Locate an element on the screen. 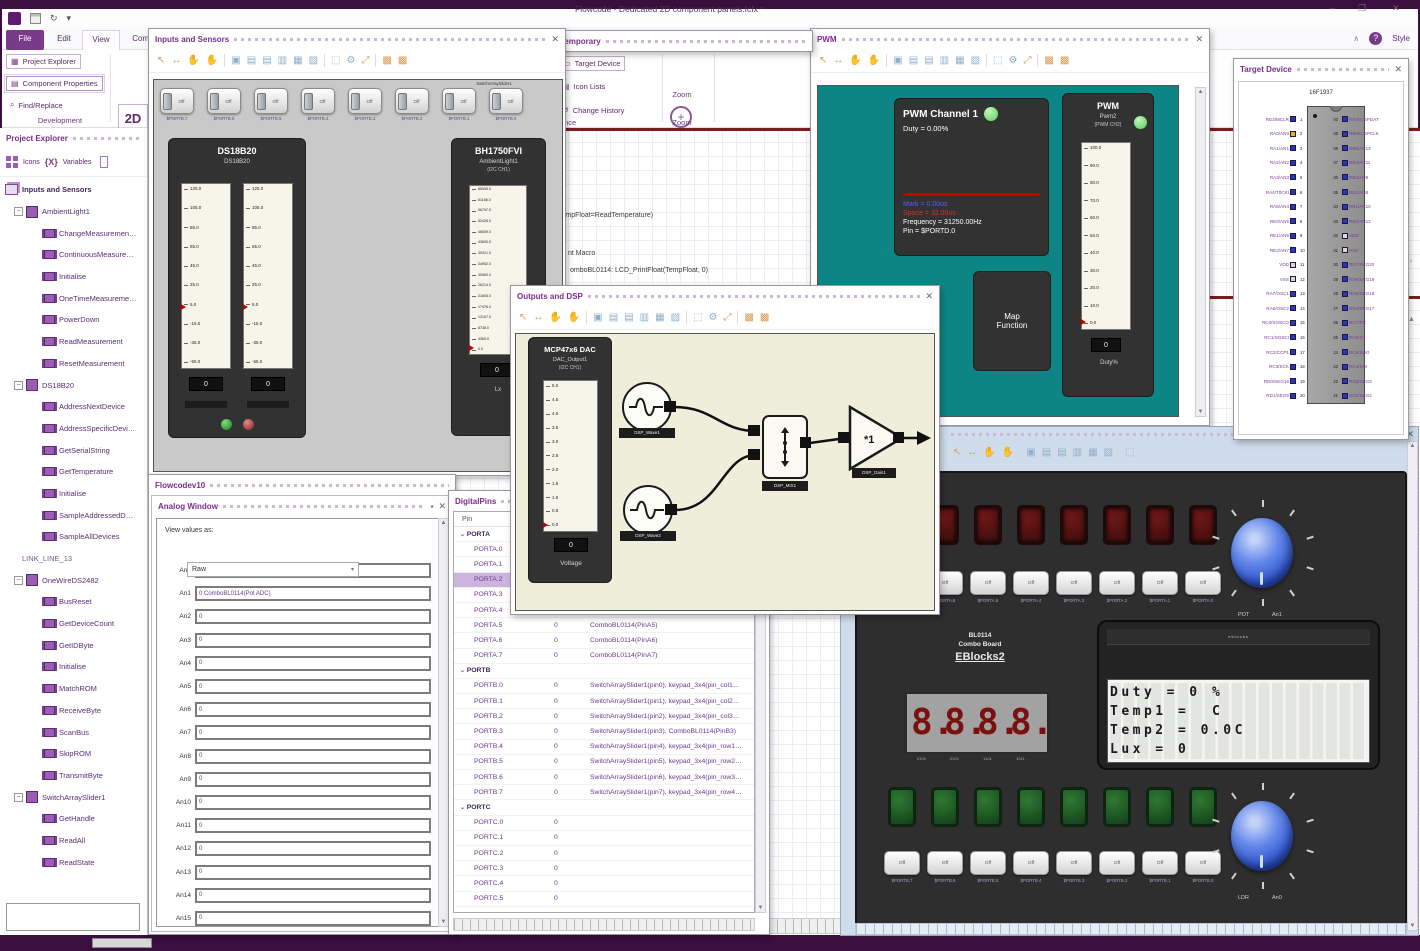 The image size is (1420, 951). expander-icon: − is located at coordinates (18, 385).